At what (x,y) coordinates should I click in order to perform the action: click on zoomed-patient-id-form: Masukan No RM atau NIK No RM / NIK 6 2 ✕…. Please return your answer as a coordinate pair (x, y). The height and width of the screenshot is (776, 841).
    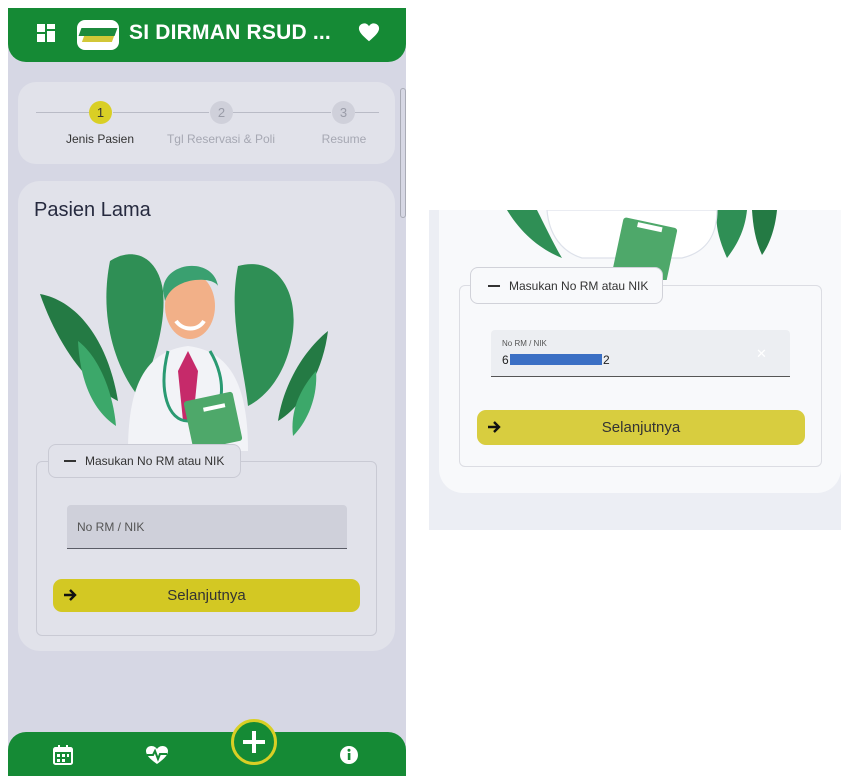
    Looking at the image, I should click on (640, 367).